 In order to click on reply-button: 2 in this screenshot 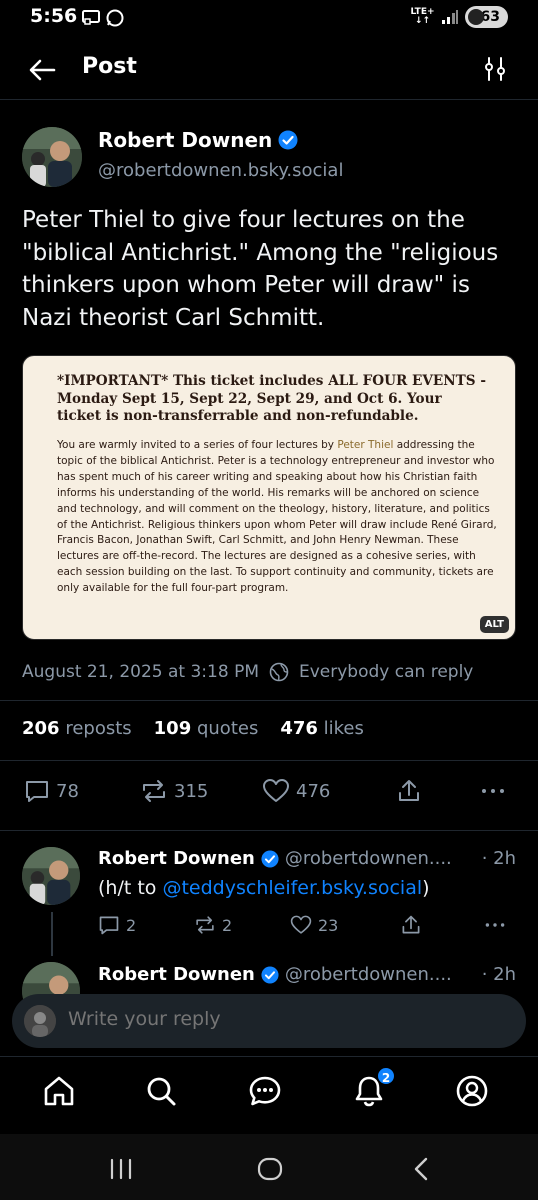, I will do `click(117, 925)`.